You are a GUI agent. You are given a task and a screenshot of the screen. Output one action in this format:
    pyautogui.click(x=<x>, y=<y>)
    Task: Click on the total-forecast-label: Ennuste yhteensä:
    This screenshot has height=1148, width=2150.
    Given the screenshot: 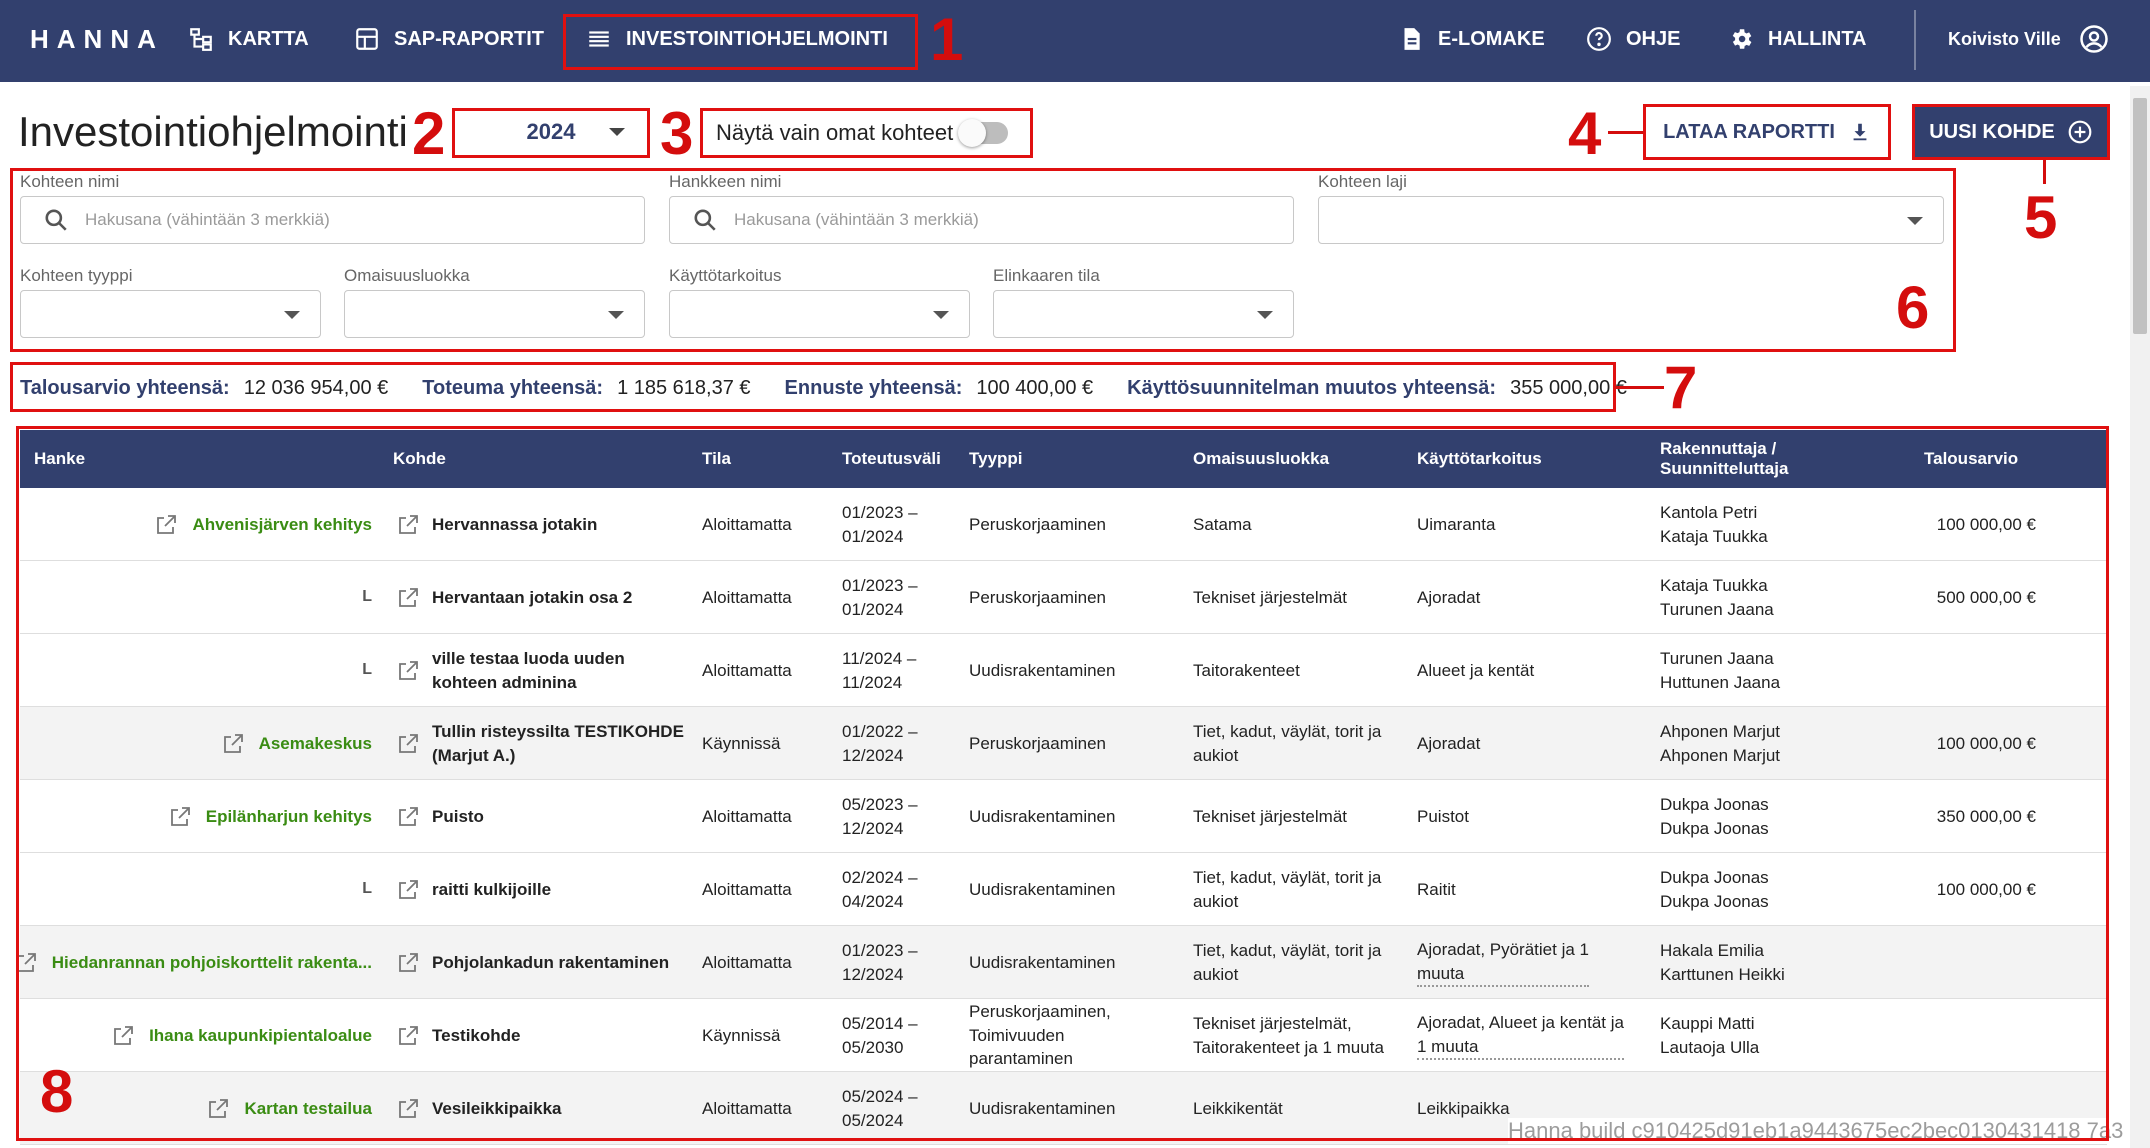 What is the action you would take?
    pyautogui.click(x=873, y=387)
    